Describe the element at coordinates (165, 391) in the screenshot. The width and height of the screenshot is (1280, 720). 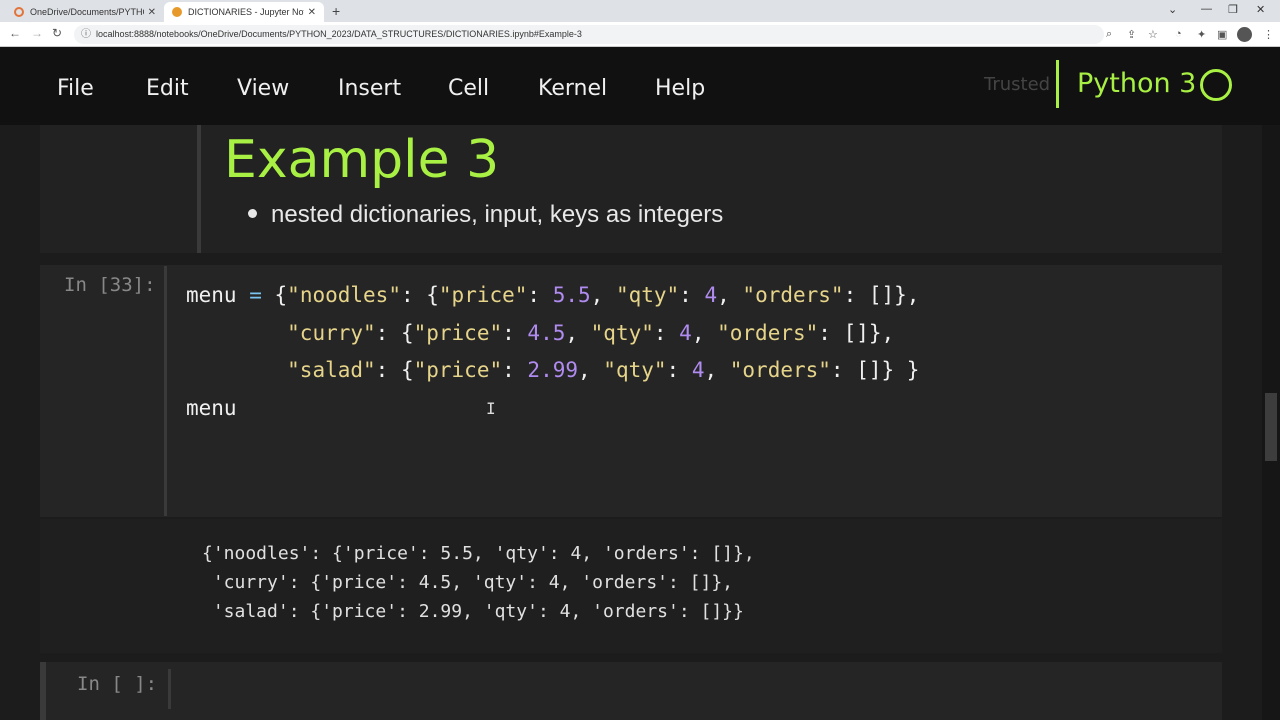
I see `code-cell-gutter` at that location.